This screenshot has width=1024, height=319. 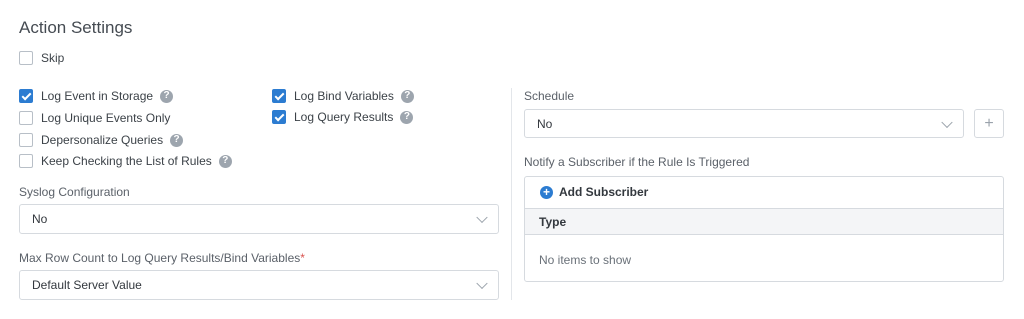 I want to click on option-label: Log Bind Variables, so click(x=344, y=96).